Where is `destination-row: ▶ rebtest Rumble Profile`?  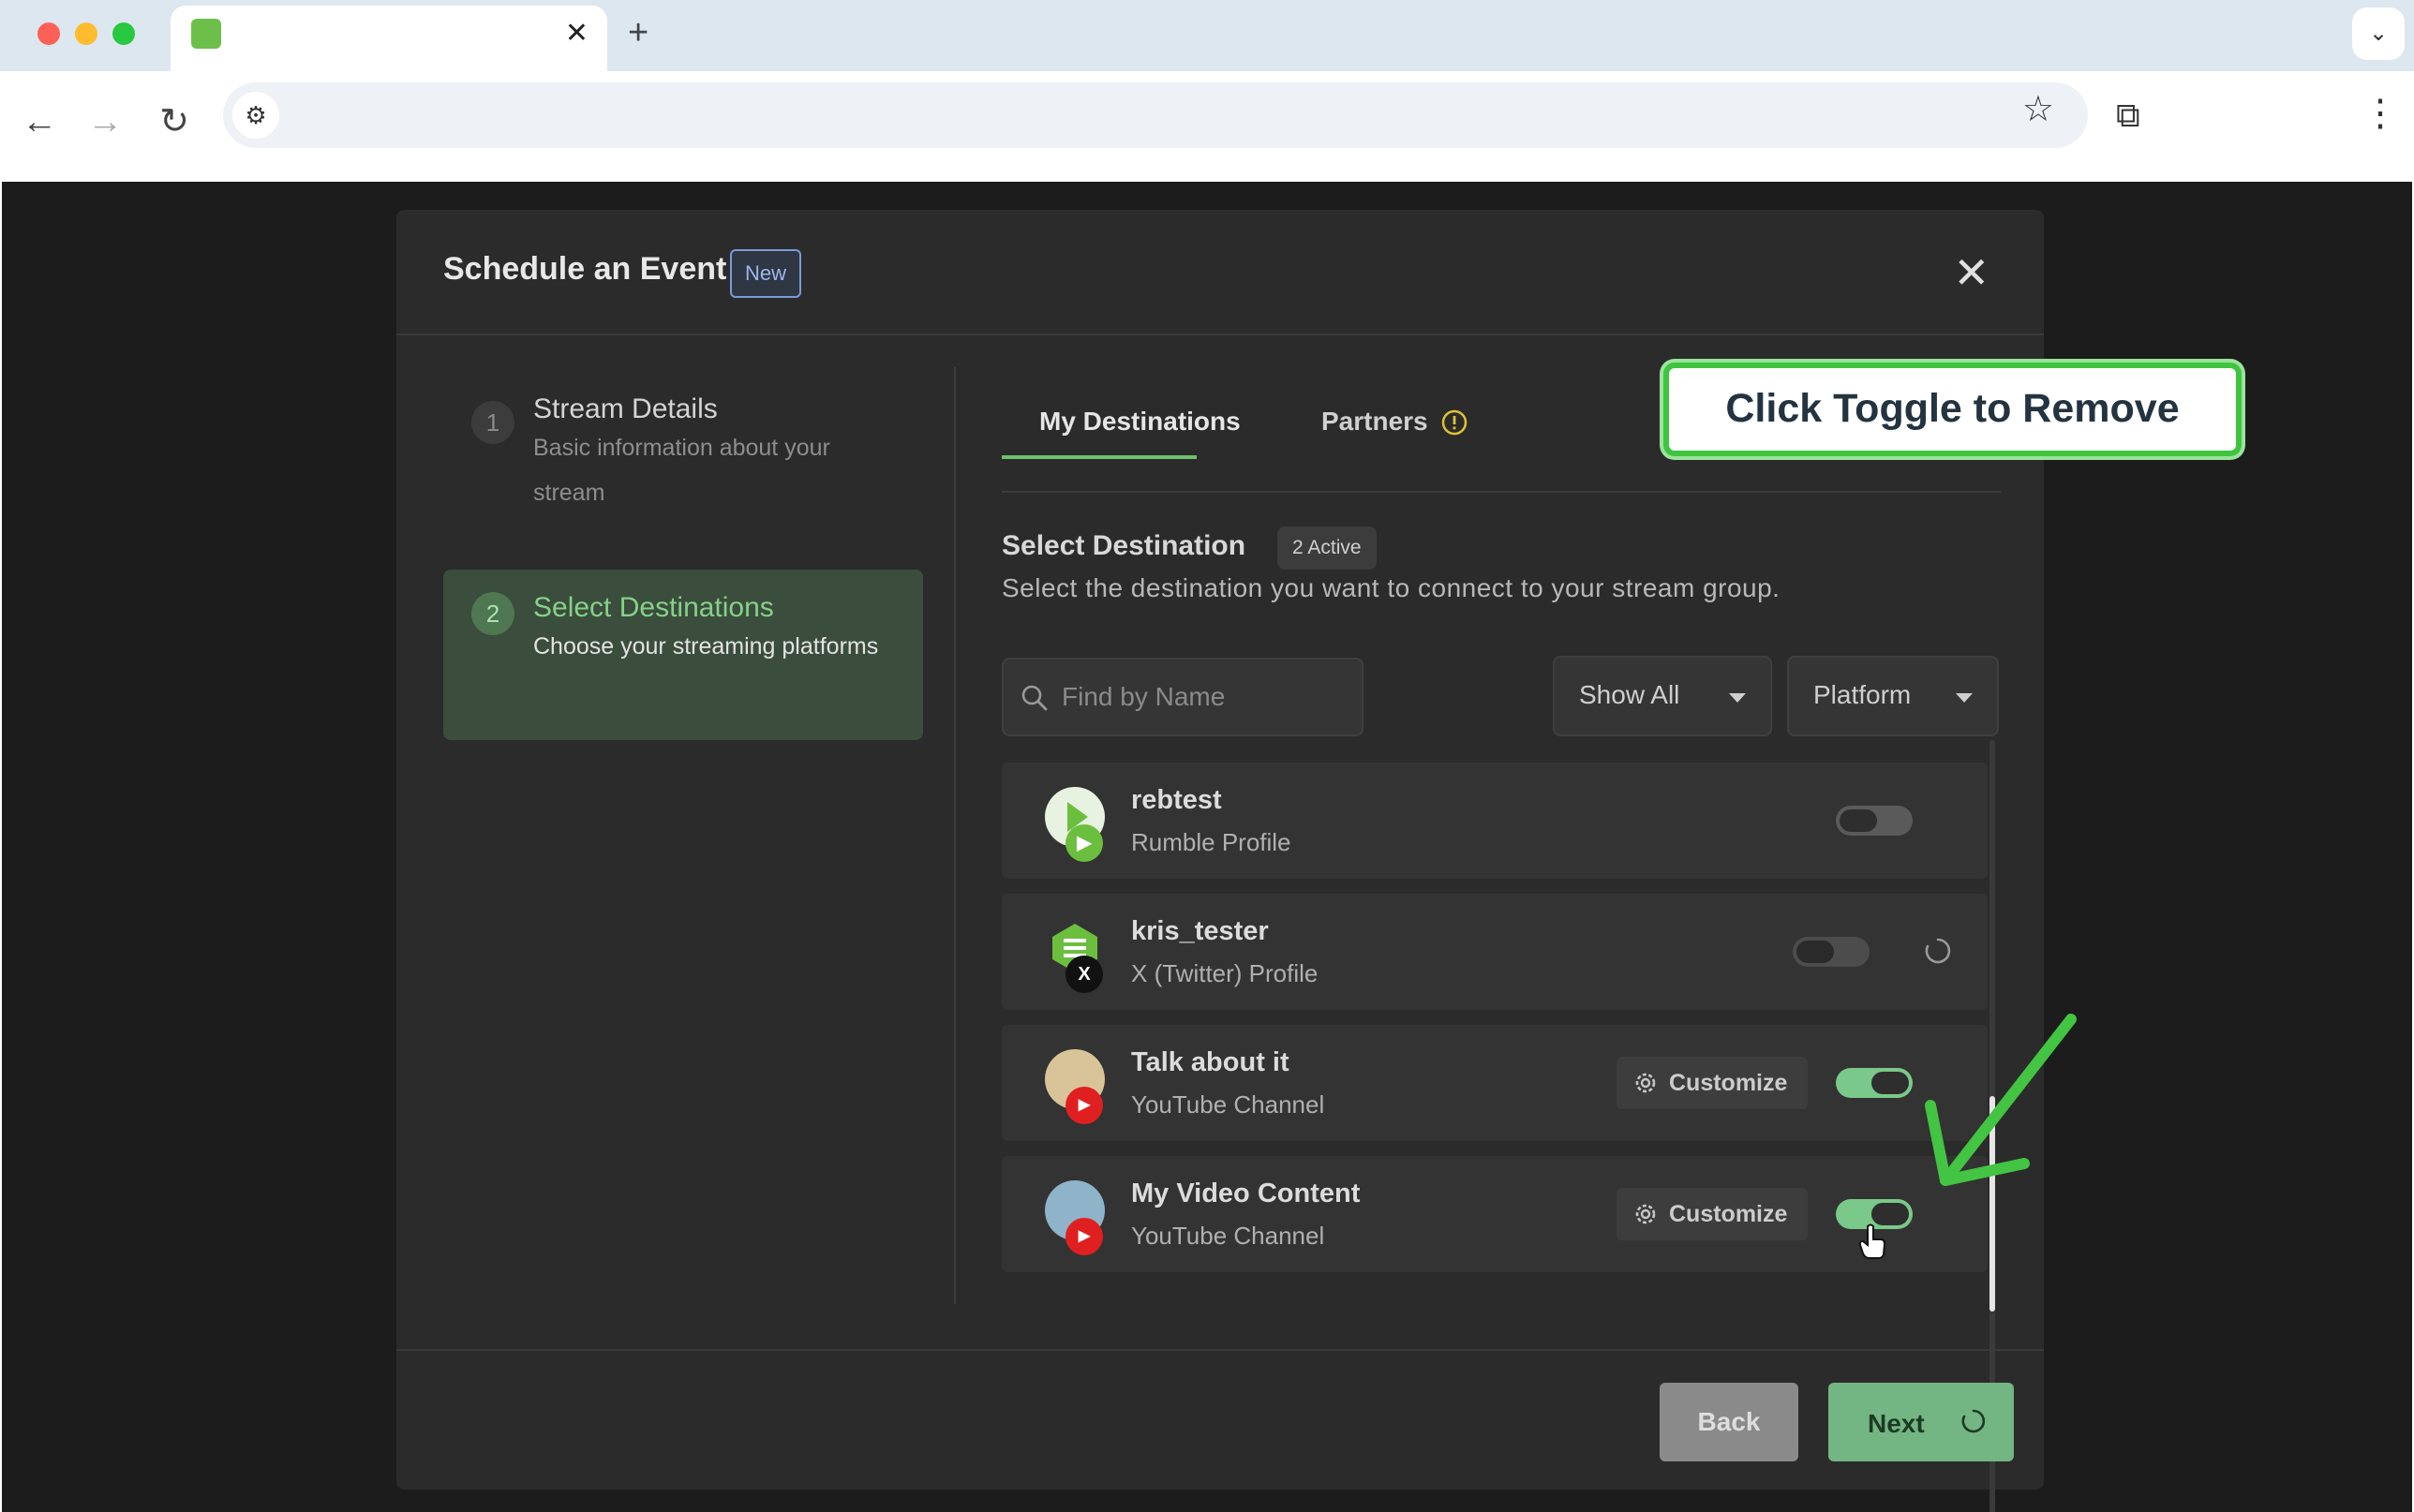 destination-row: ▶ rebtest Rumble Profile is located at coordinates (1495, 821).